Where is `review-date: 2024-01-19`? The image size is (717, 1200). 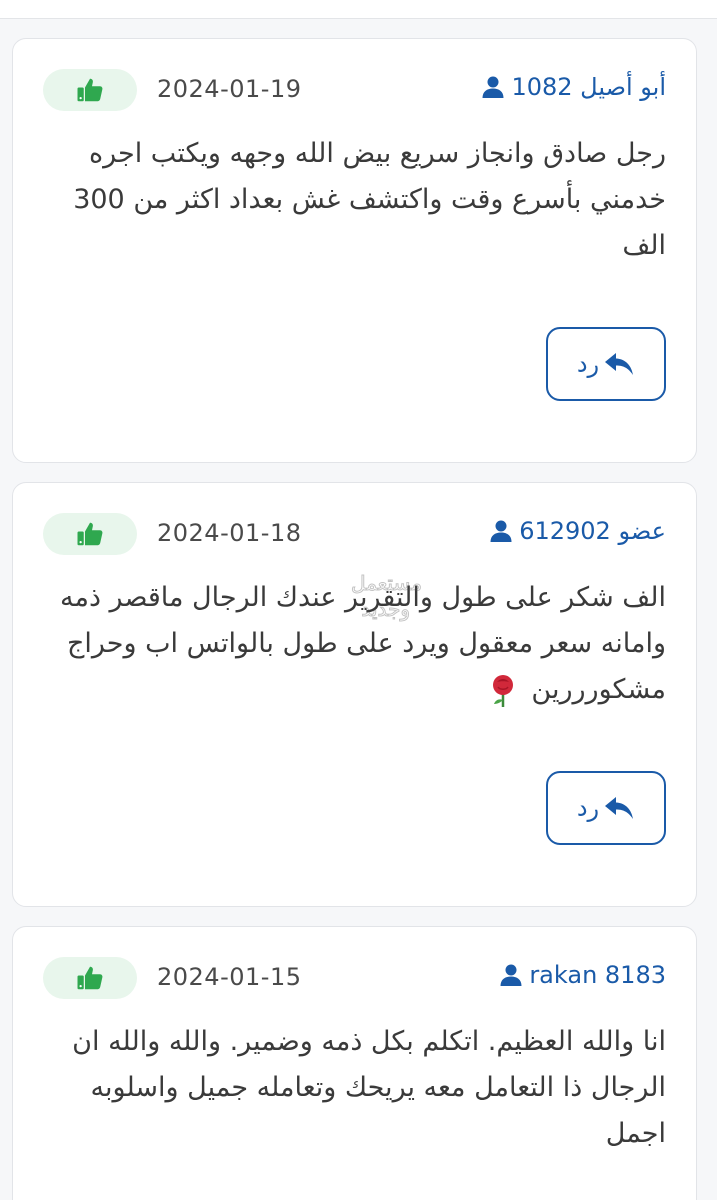 review-date: 2024-01-19 is located at coordinates (229, 89).